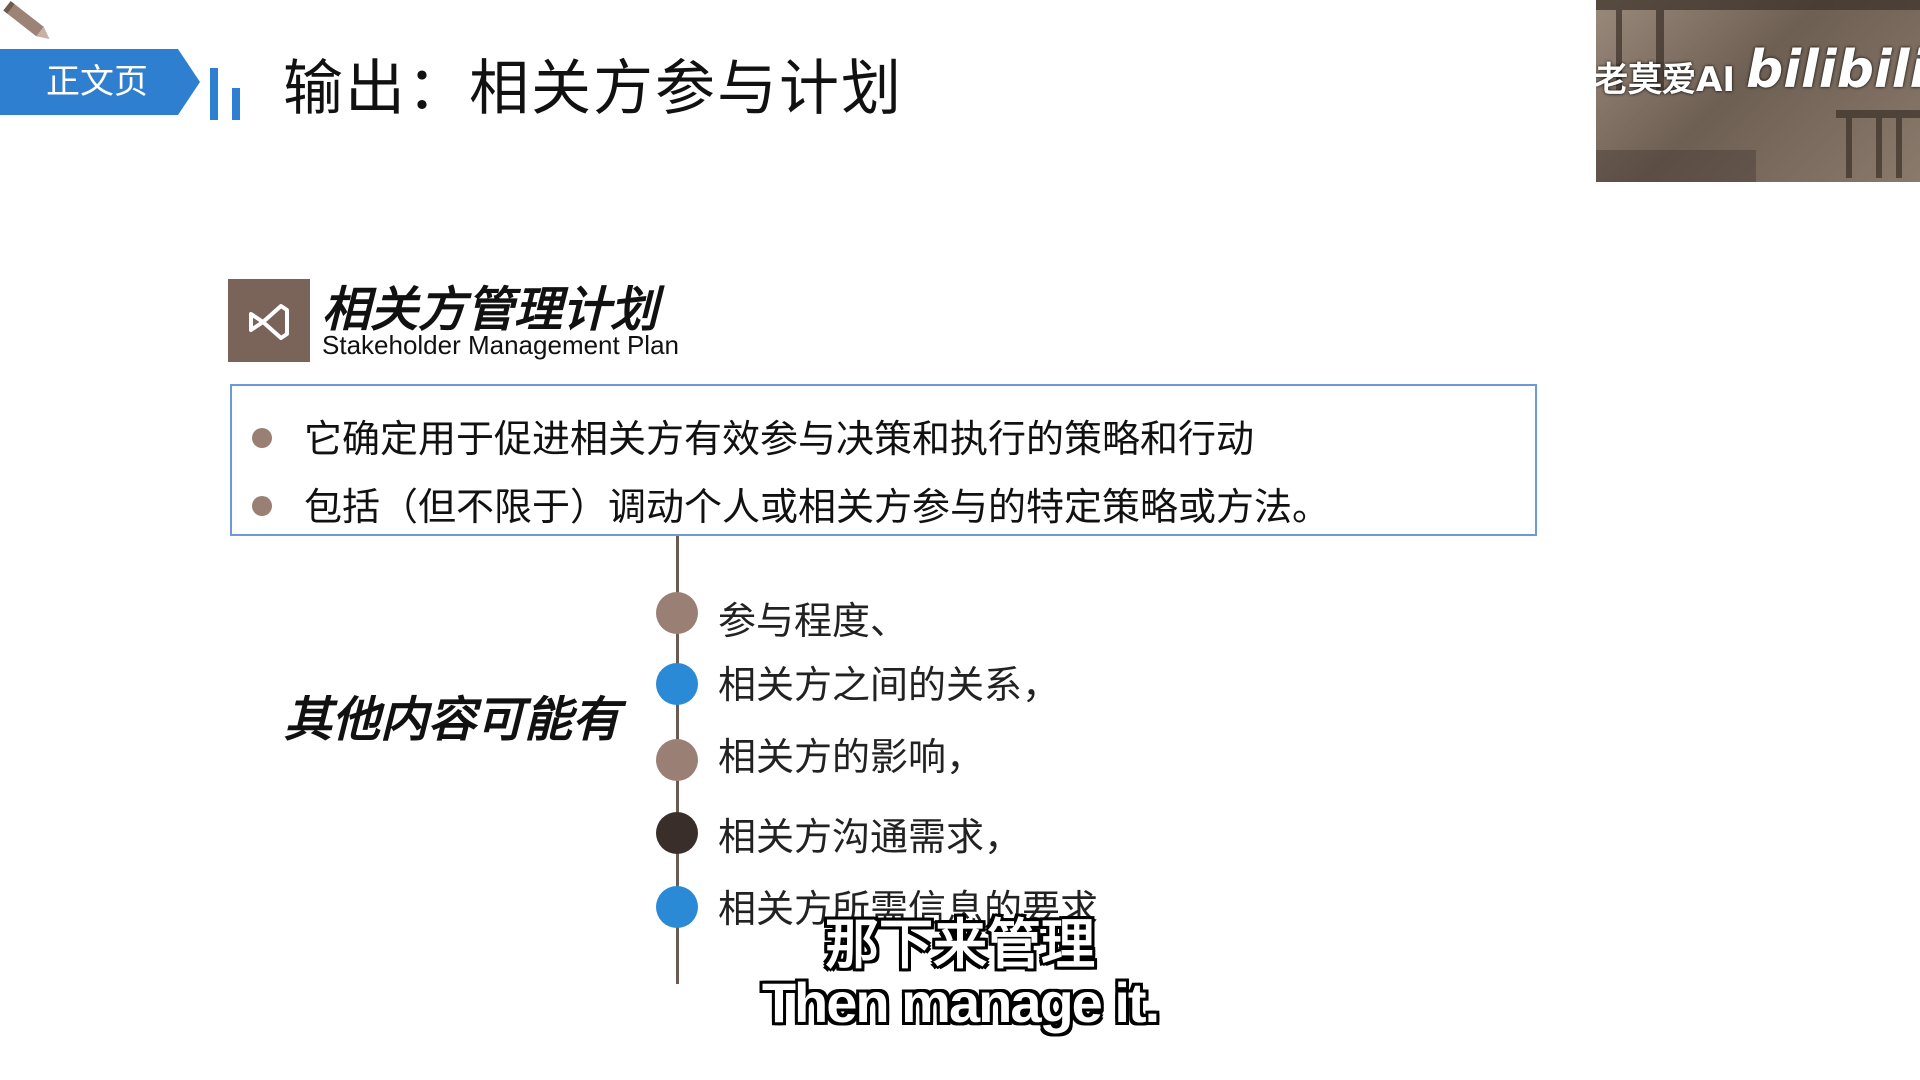 The width and height of the screenshot is (1920, 1080). What do you see at coordinates (817, 507) in the screenshot?
I see `description-text: 包括（但不限于）调动个人或相关方参与的特定策略或方法。` at bounding box center [817, 507].